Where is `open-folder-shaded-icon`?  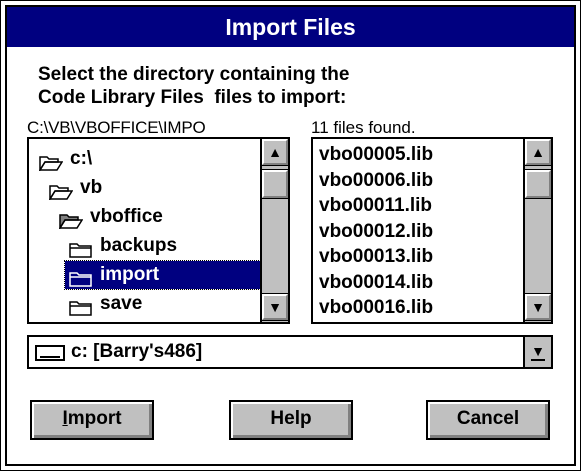 open-folder-shaded-icon is located at coordinates (71, 220).